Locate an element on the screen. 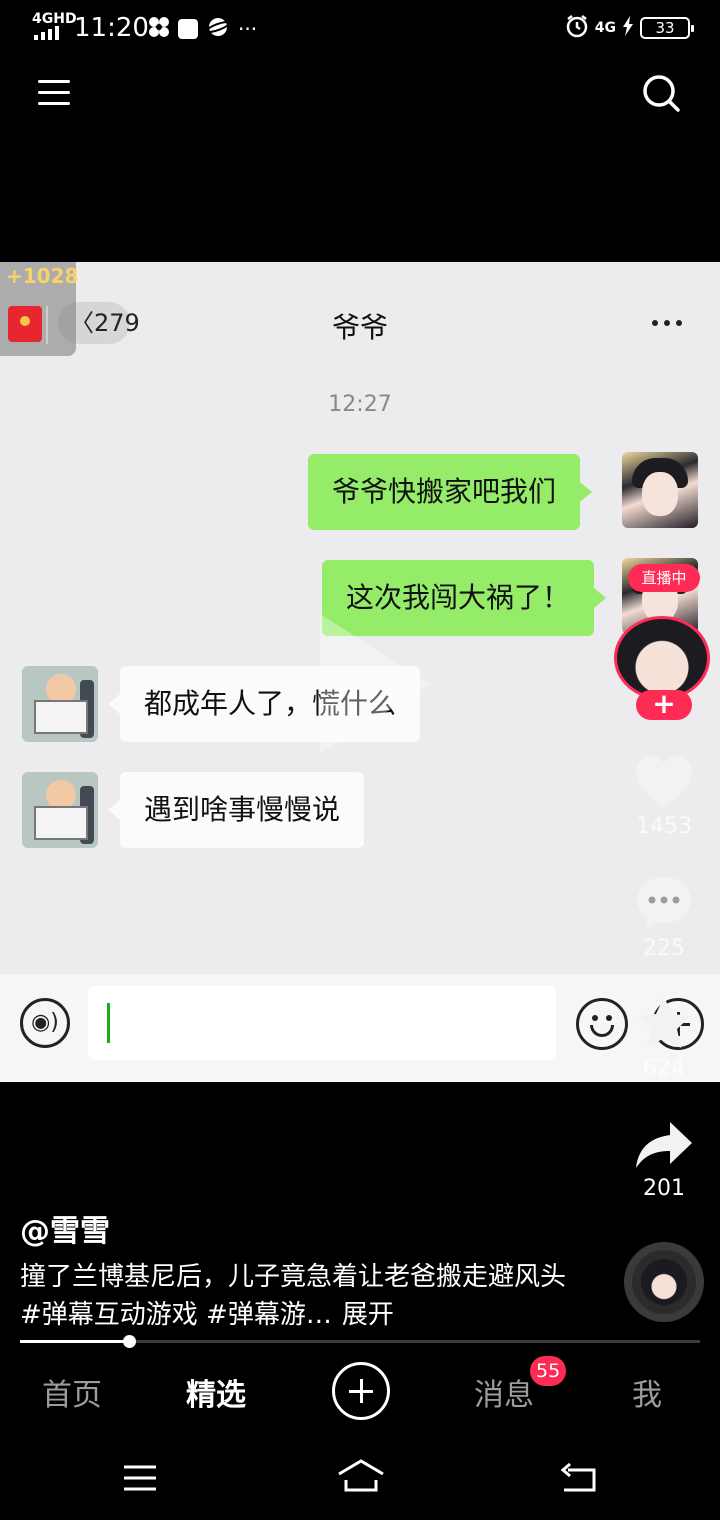  menu-icon is located at coordinates (54, 93).